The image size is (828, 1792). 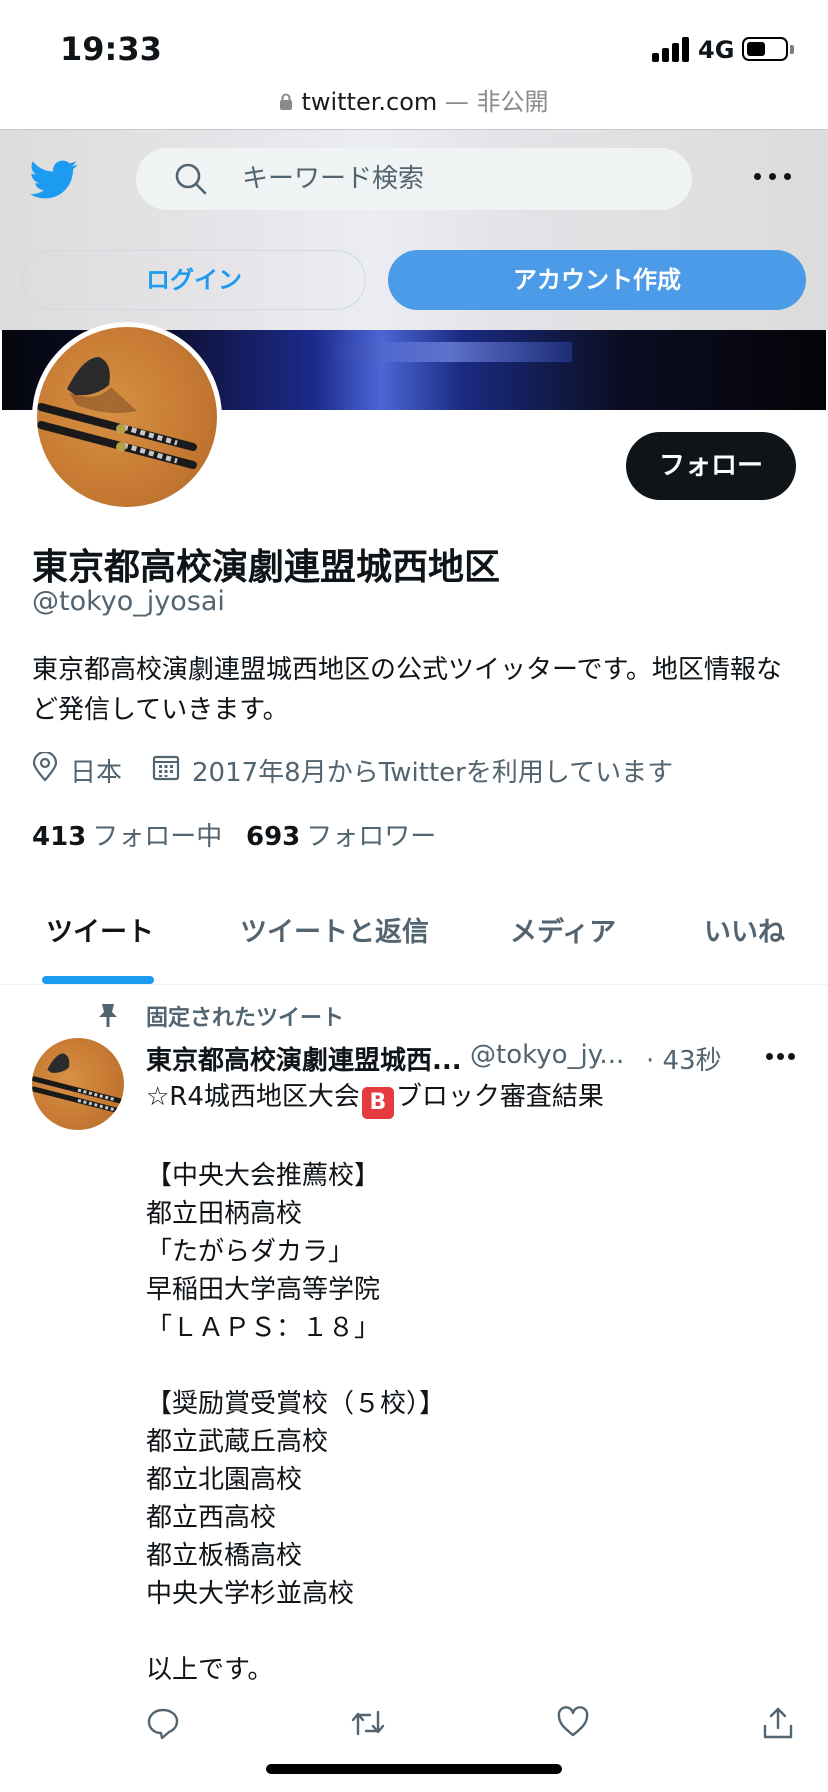 What do you see at coordinates (191, 179) in the screenshot?
I see `search-icon` at bounding box center [191, 179].